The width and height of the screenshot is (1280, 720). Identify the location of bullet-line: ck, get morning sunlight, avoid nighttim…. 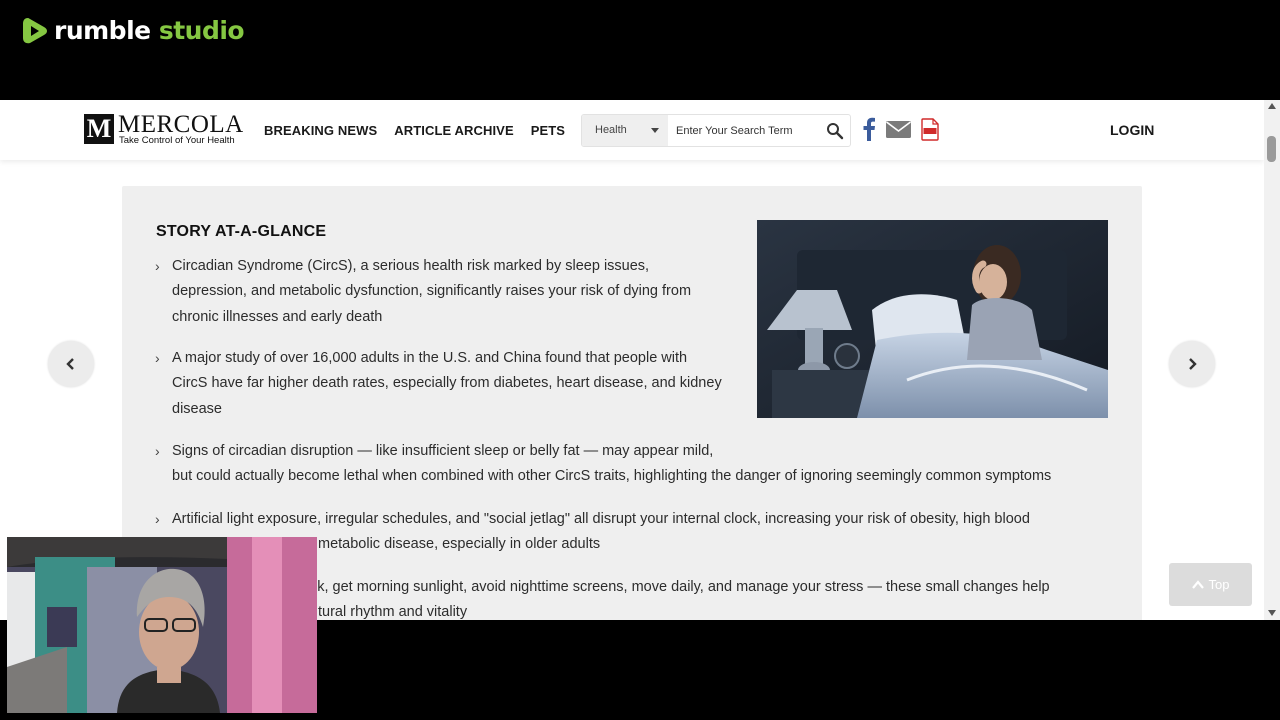
(680, 587).